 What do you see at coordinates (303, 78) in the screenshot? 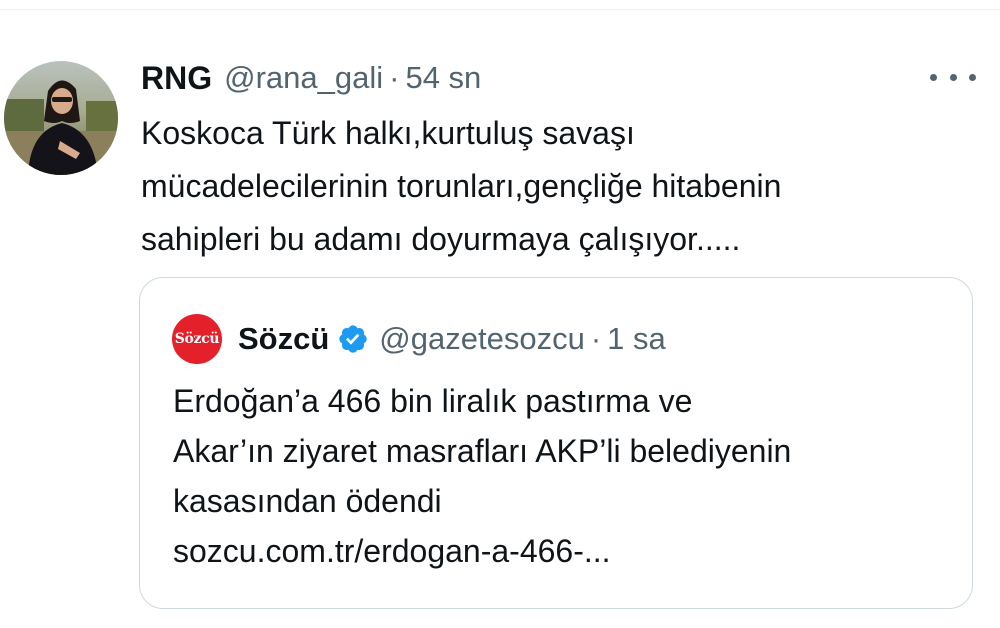
I see `user-handle: @rana_gali` at bounding box center [303, 78].